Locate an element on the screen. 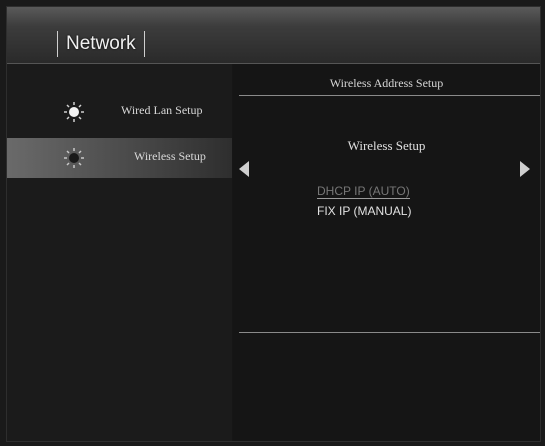 The width and height of the screenshot is (545, 446). header-bar: Network is located at coordinates (273, 35).